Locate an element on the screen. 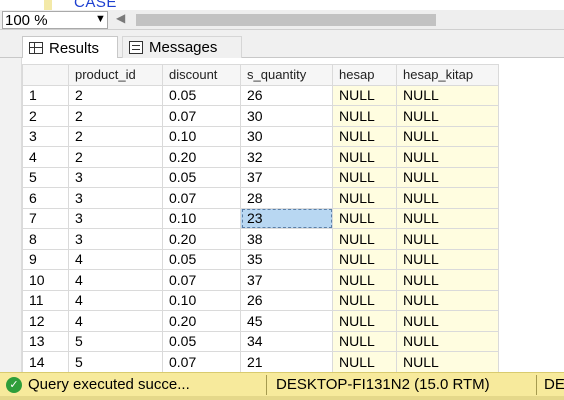 The image size is (564, 400). s-quantity-cell: 32 is located at coordinates (286, 157).